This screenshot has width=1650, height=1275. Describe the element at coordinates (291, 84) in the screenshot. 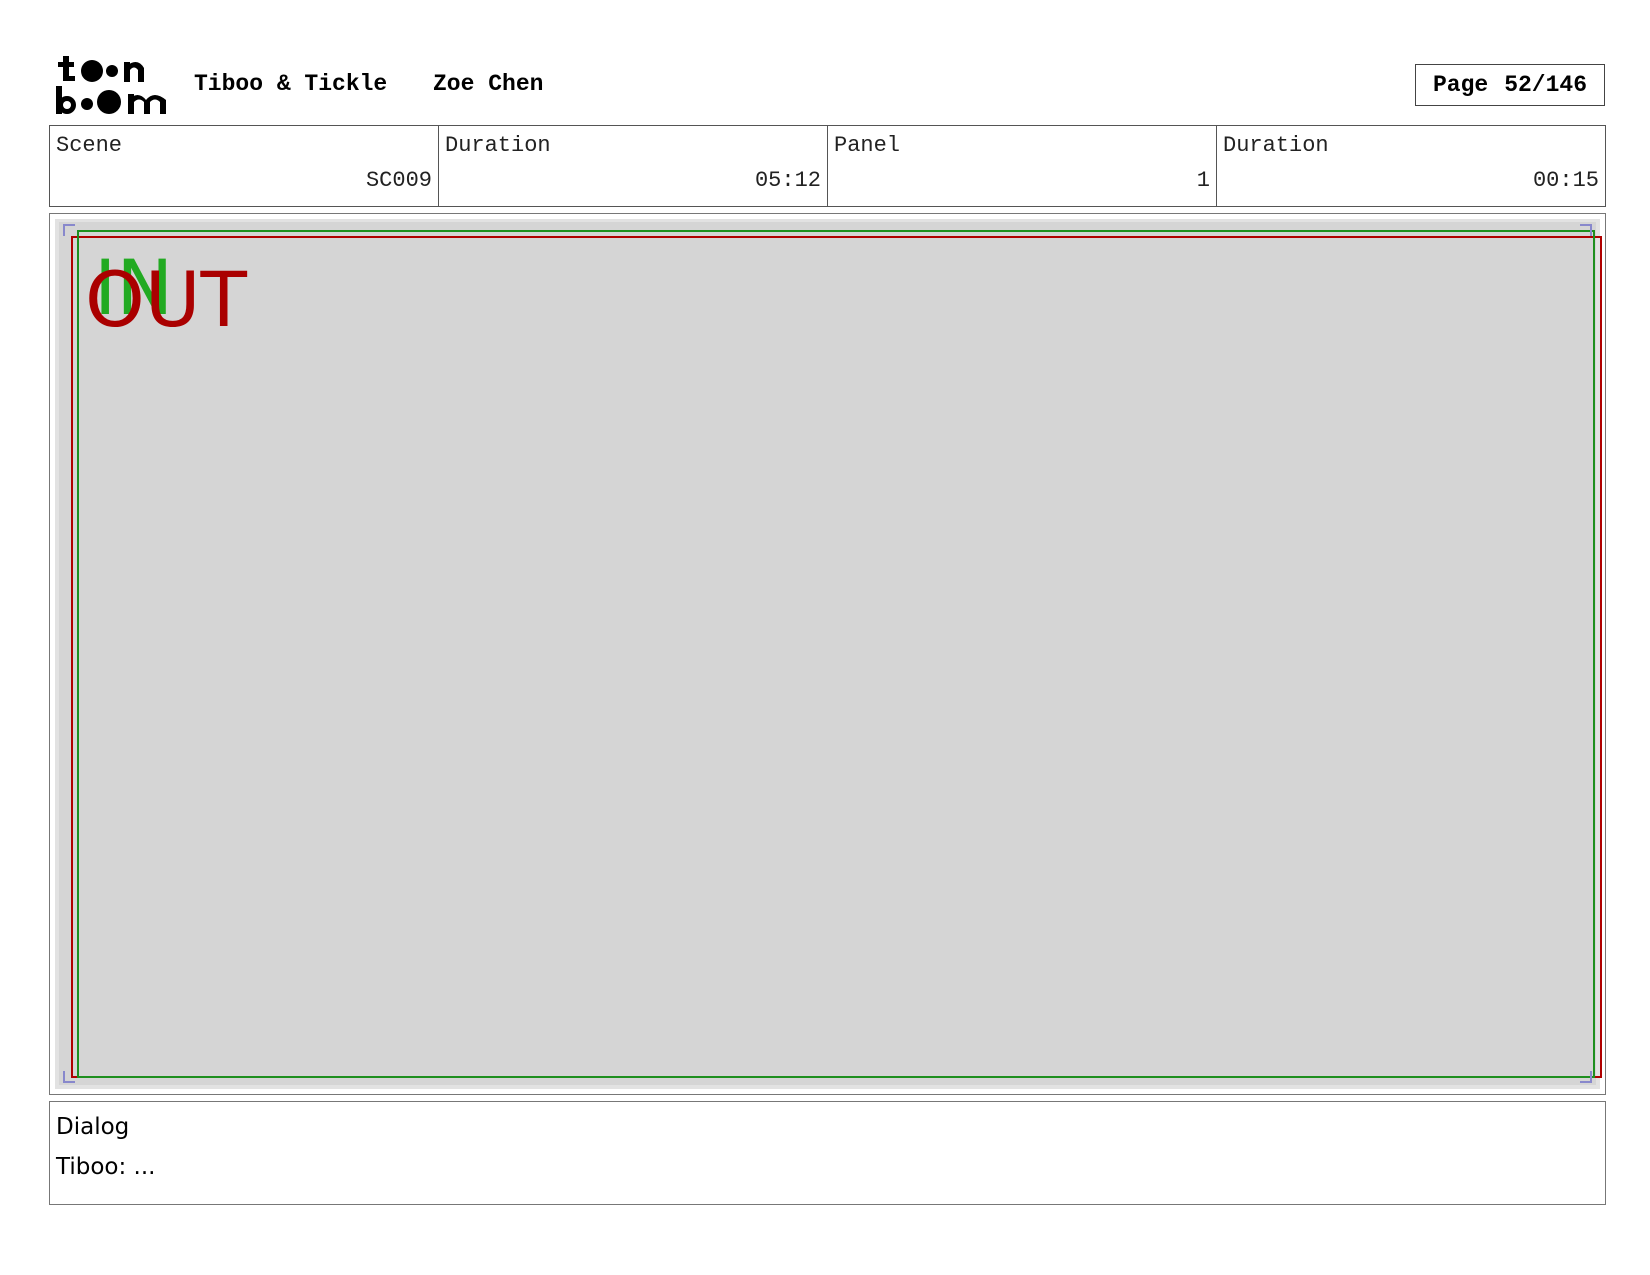

I see `project-title: Tiboo & Tickle` at that location.